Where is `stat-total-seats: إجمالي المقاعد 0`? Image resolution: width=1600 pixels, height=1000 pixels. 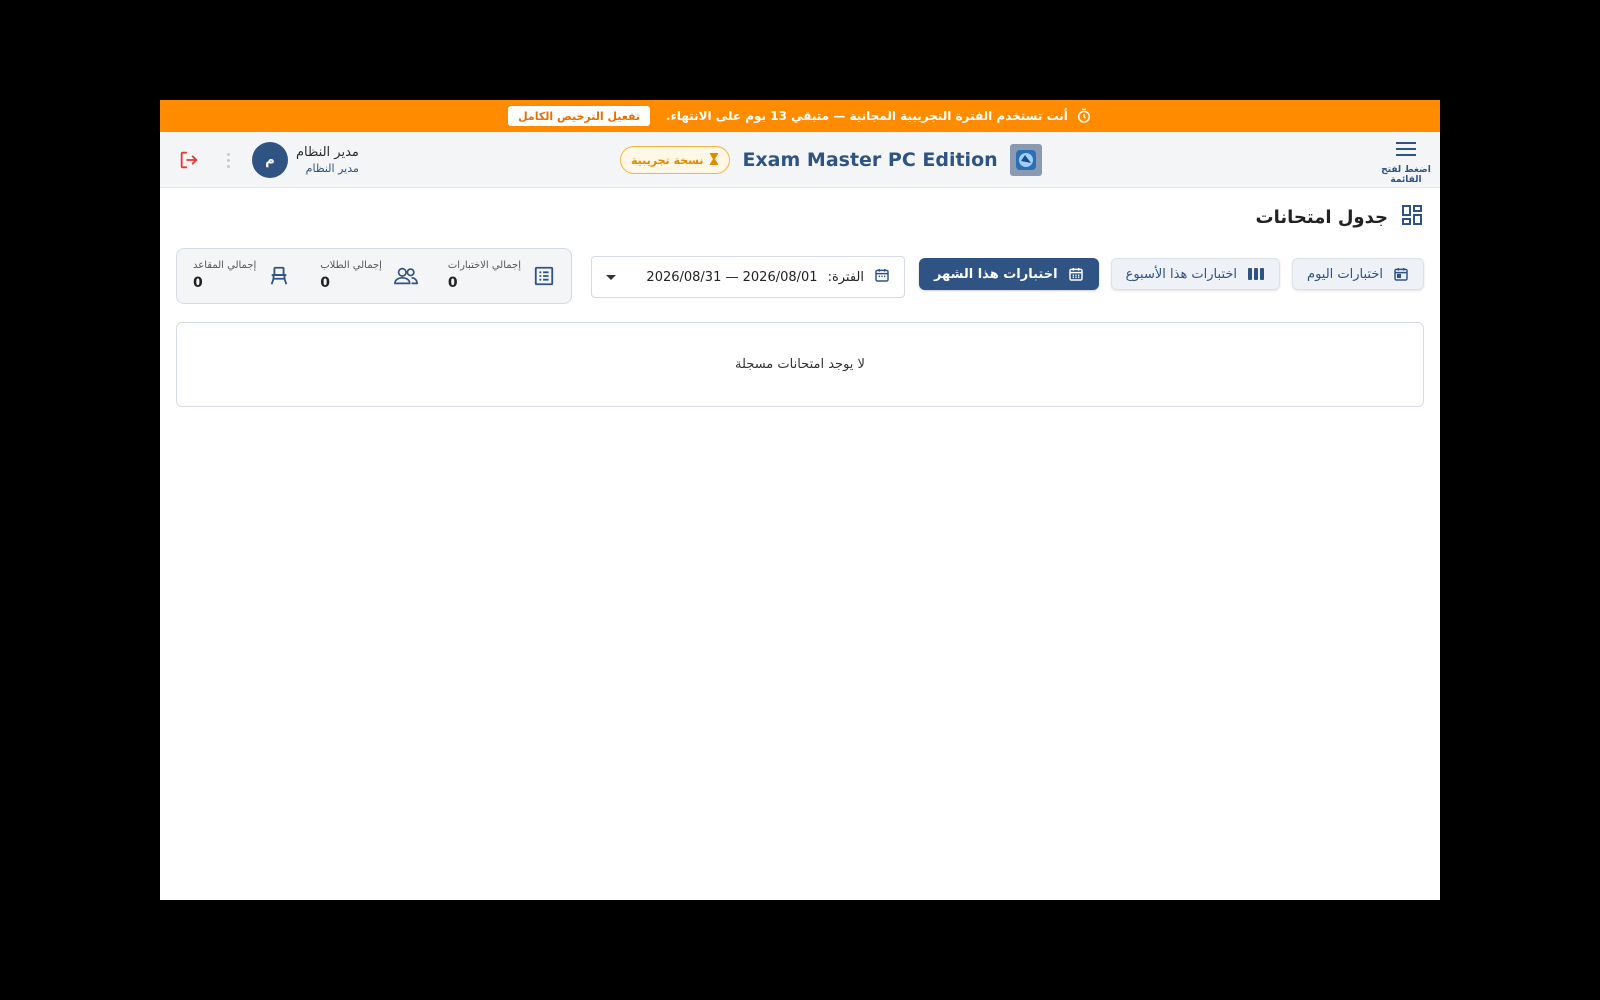
stat-total-seats: إجمالي المقاعد 0 is located at coordinates (241, 276).